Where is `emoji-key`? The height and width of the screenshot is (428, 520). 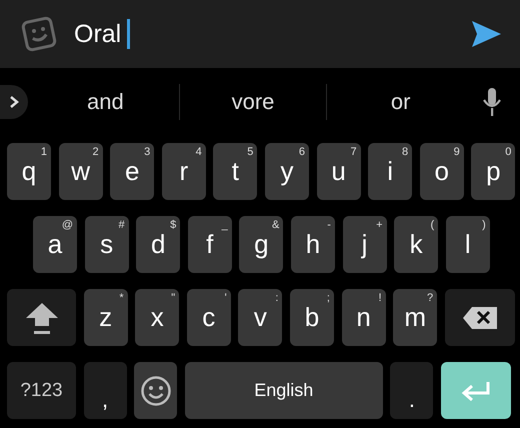
emoji-key is located at coordinates (156, 390).